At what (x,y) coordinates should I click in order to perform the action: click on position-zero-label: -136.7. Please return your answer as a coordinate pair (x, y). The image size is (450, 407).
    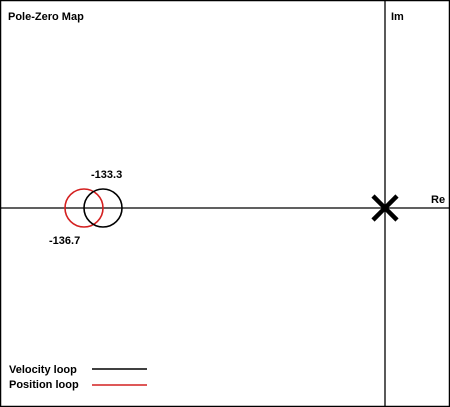
    Looking at the image, I should click on (64, 241).